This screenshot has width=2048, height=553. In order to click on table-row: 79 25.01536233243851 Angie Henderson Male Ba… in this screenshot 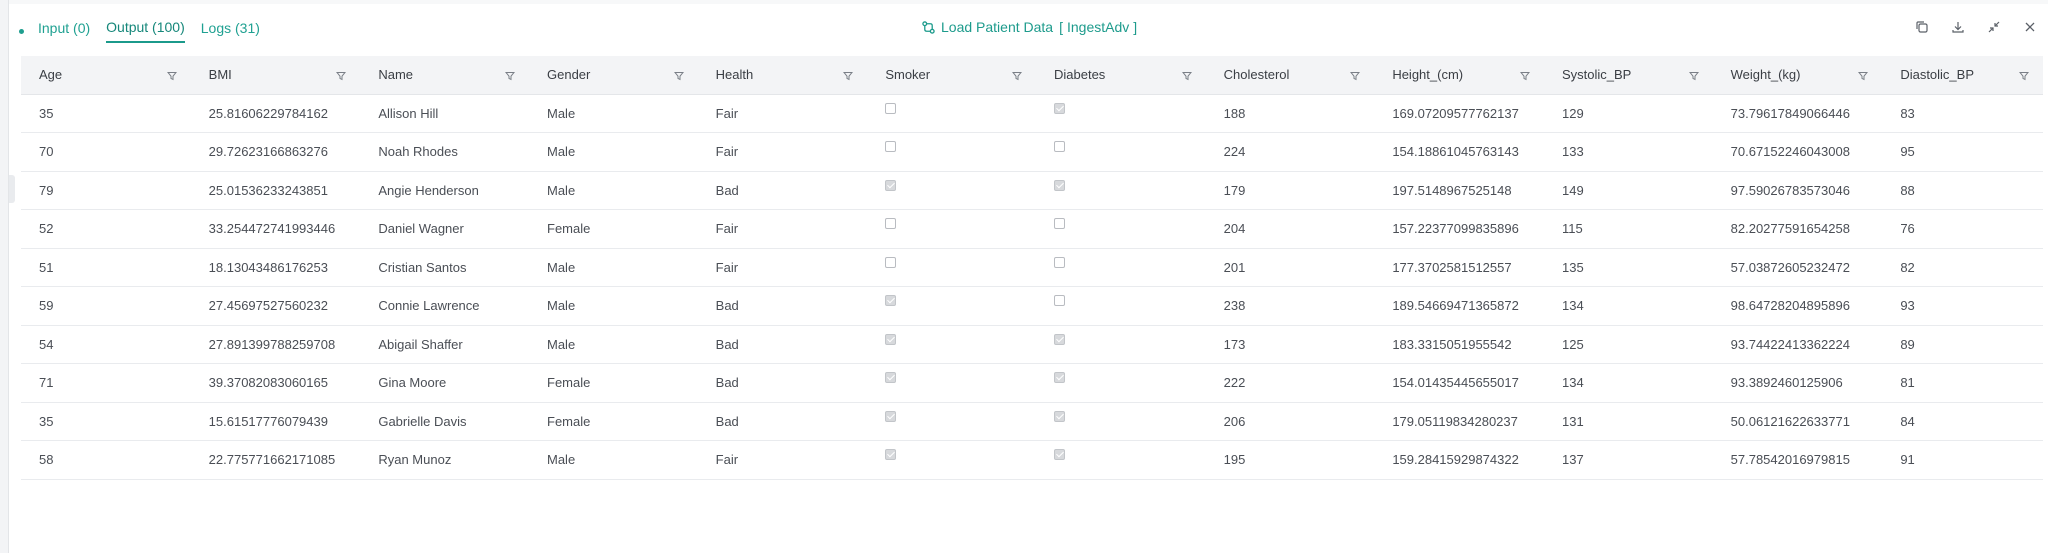, I will do `click(1032, 190)`.